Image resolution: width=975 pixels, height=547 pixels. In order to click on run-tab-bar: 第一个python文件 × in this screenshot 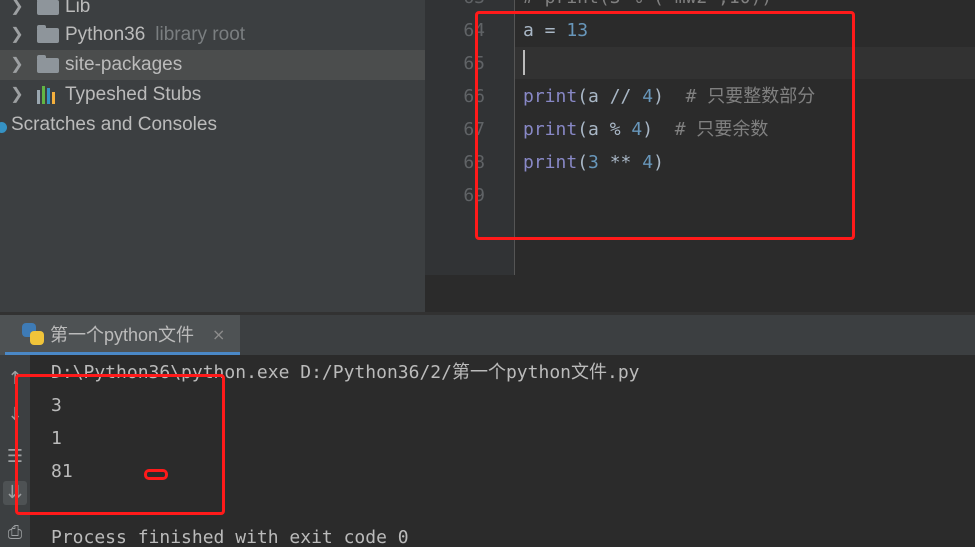, I will do `click(487, 335)`.